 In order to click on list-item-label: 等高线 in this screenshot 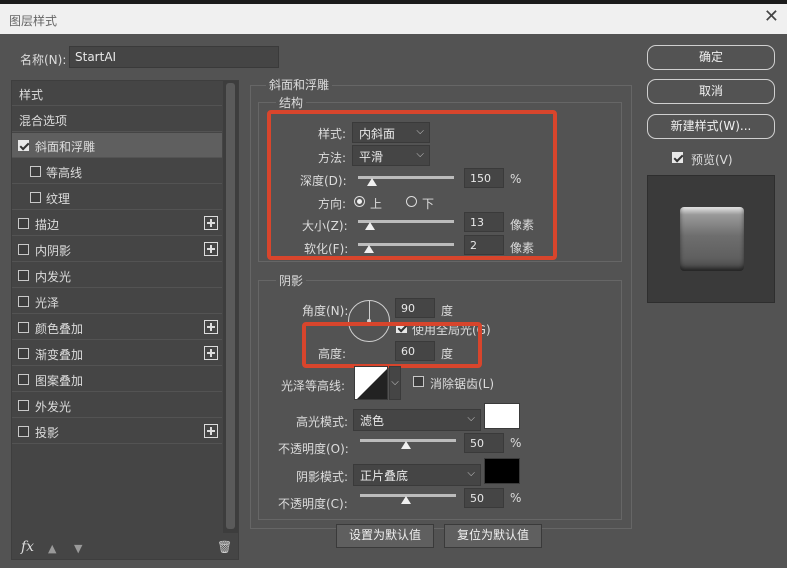, I will do `click(64, 173)`.